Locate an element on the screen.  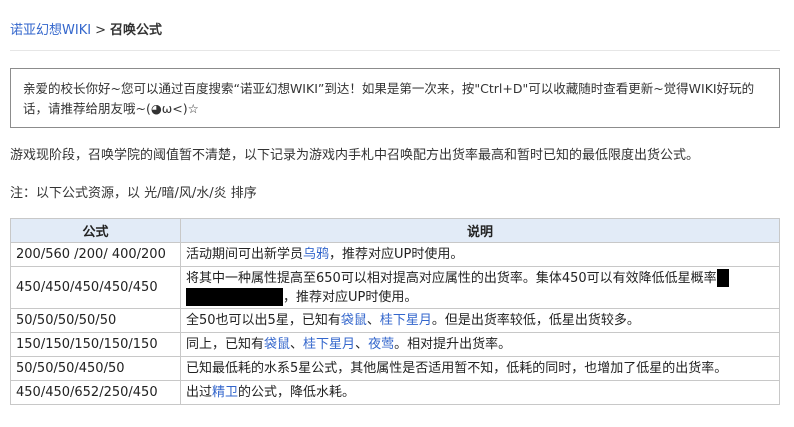
description-text: 同上，已知有 is located at coordinates (225, 344).